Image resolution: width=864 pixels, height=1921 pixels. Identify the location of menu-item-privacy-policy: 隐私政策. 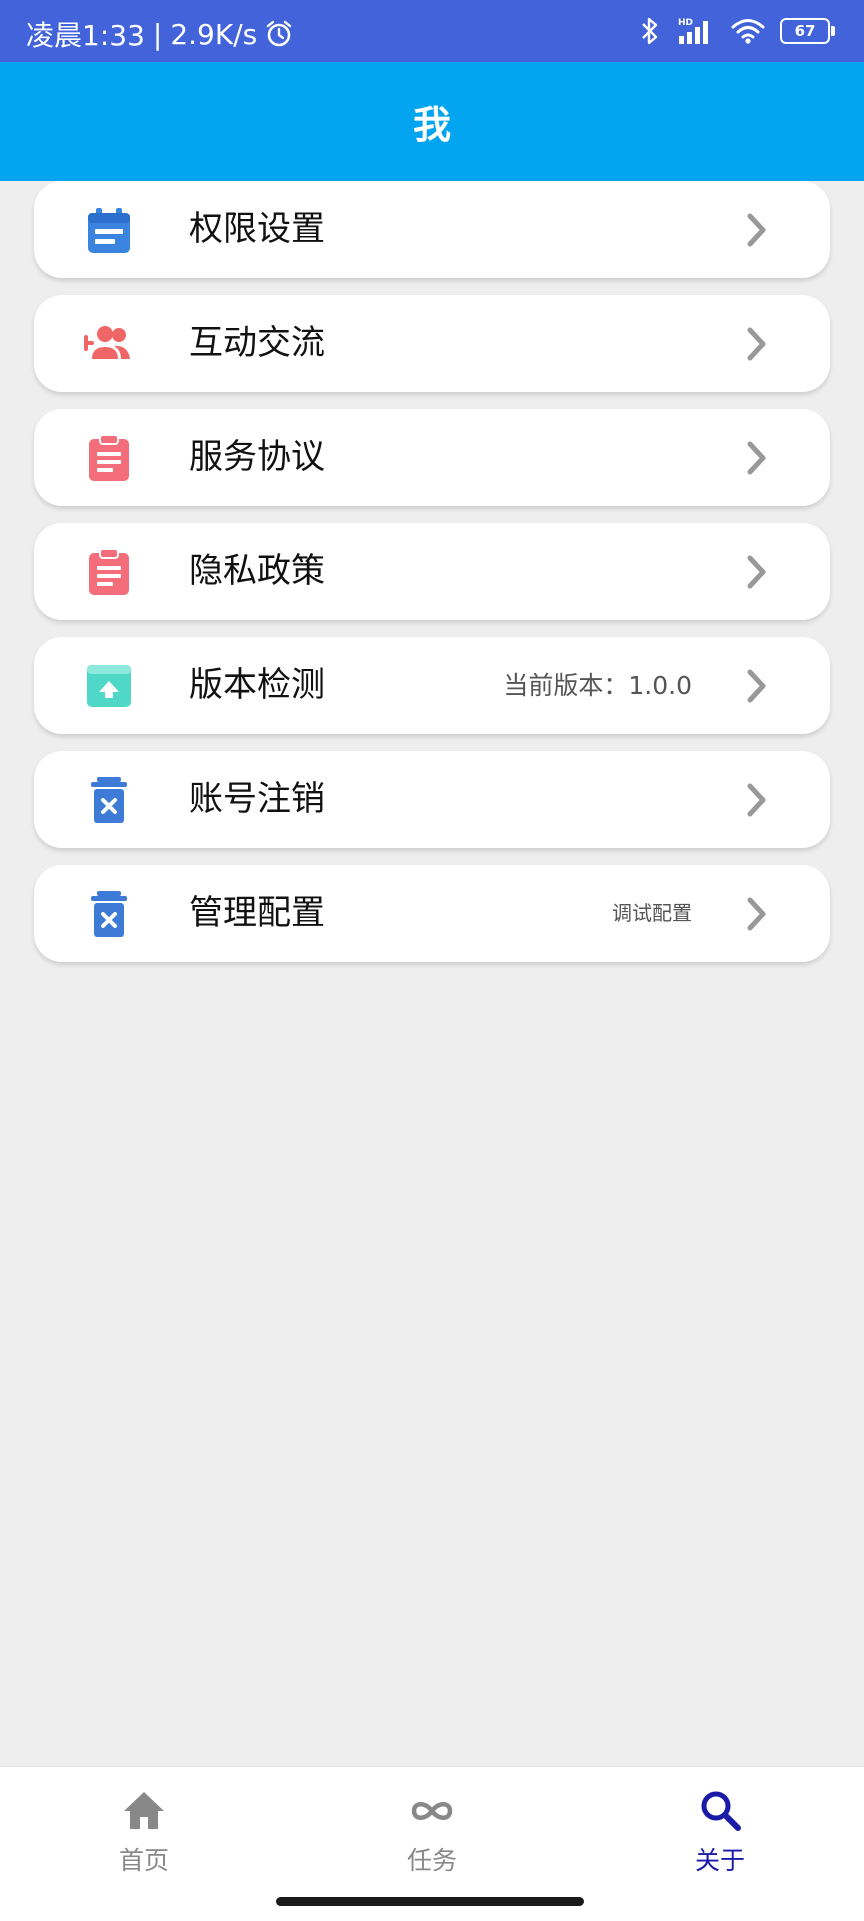
(432, 571).